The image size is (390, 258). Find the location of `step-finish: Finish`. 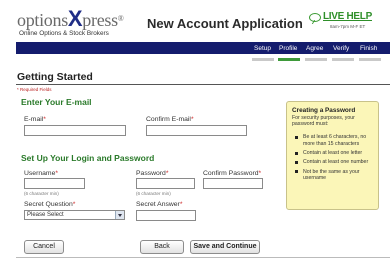

step-finish: Finish is located at coordinates (369, 48).